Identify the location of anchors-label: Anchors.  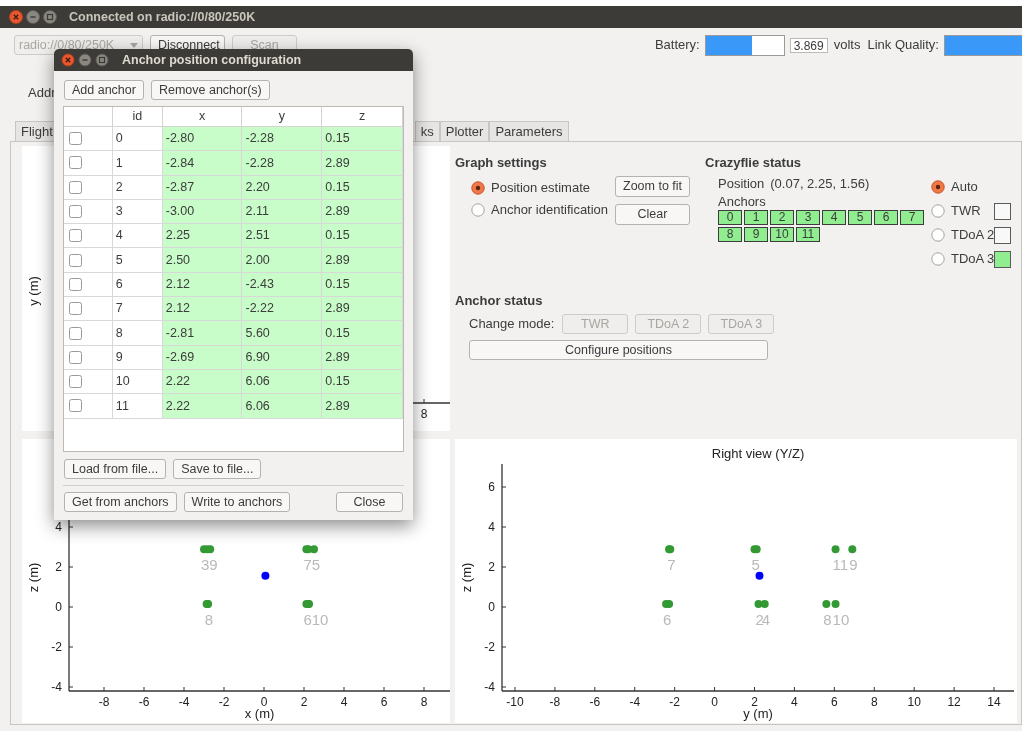
(742, 201).